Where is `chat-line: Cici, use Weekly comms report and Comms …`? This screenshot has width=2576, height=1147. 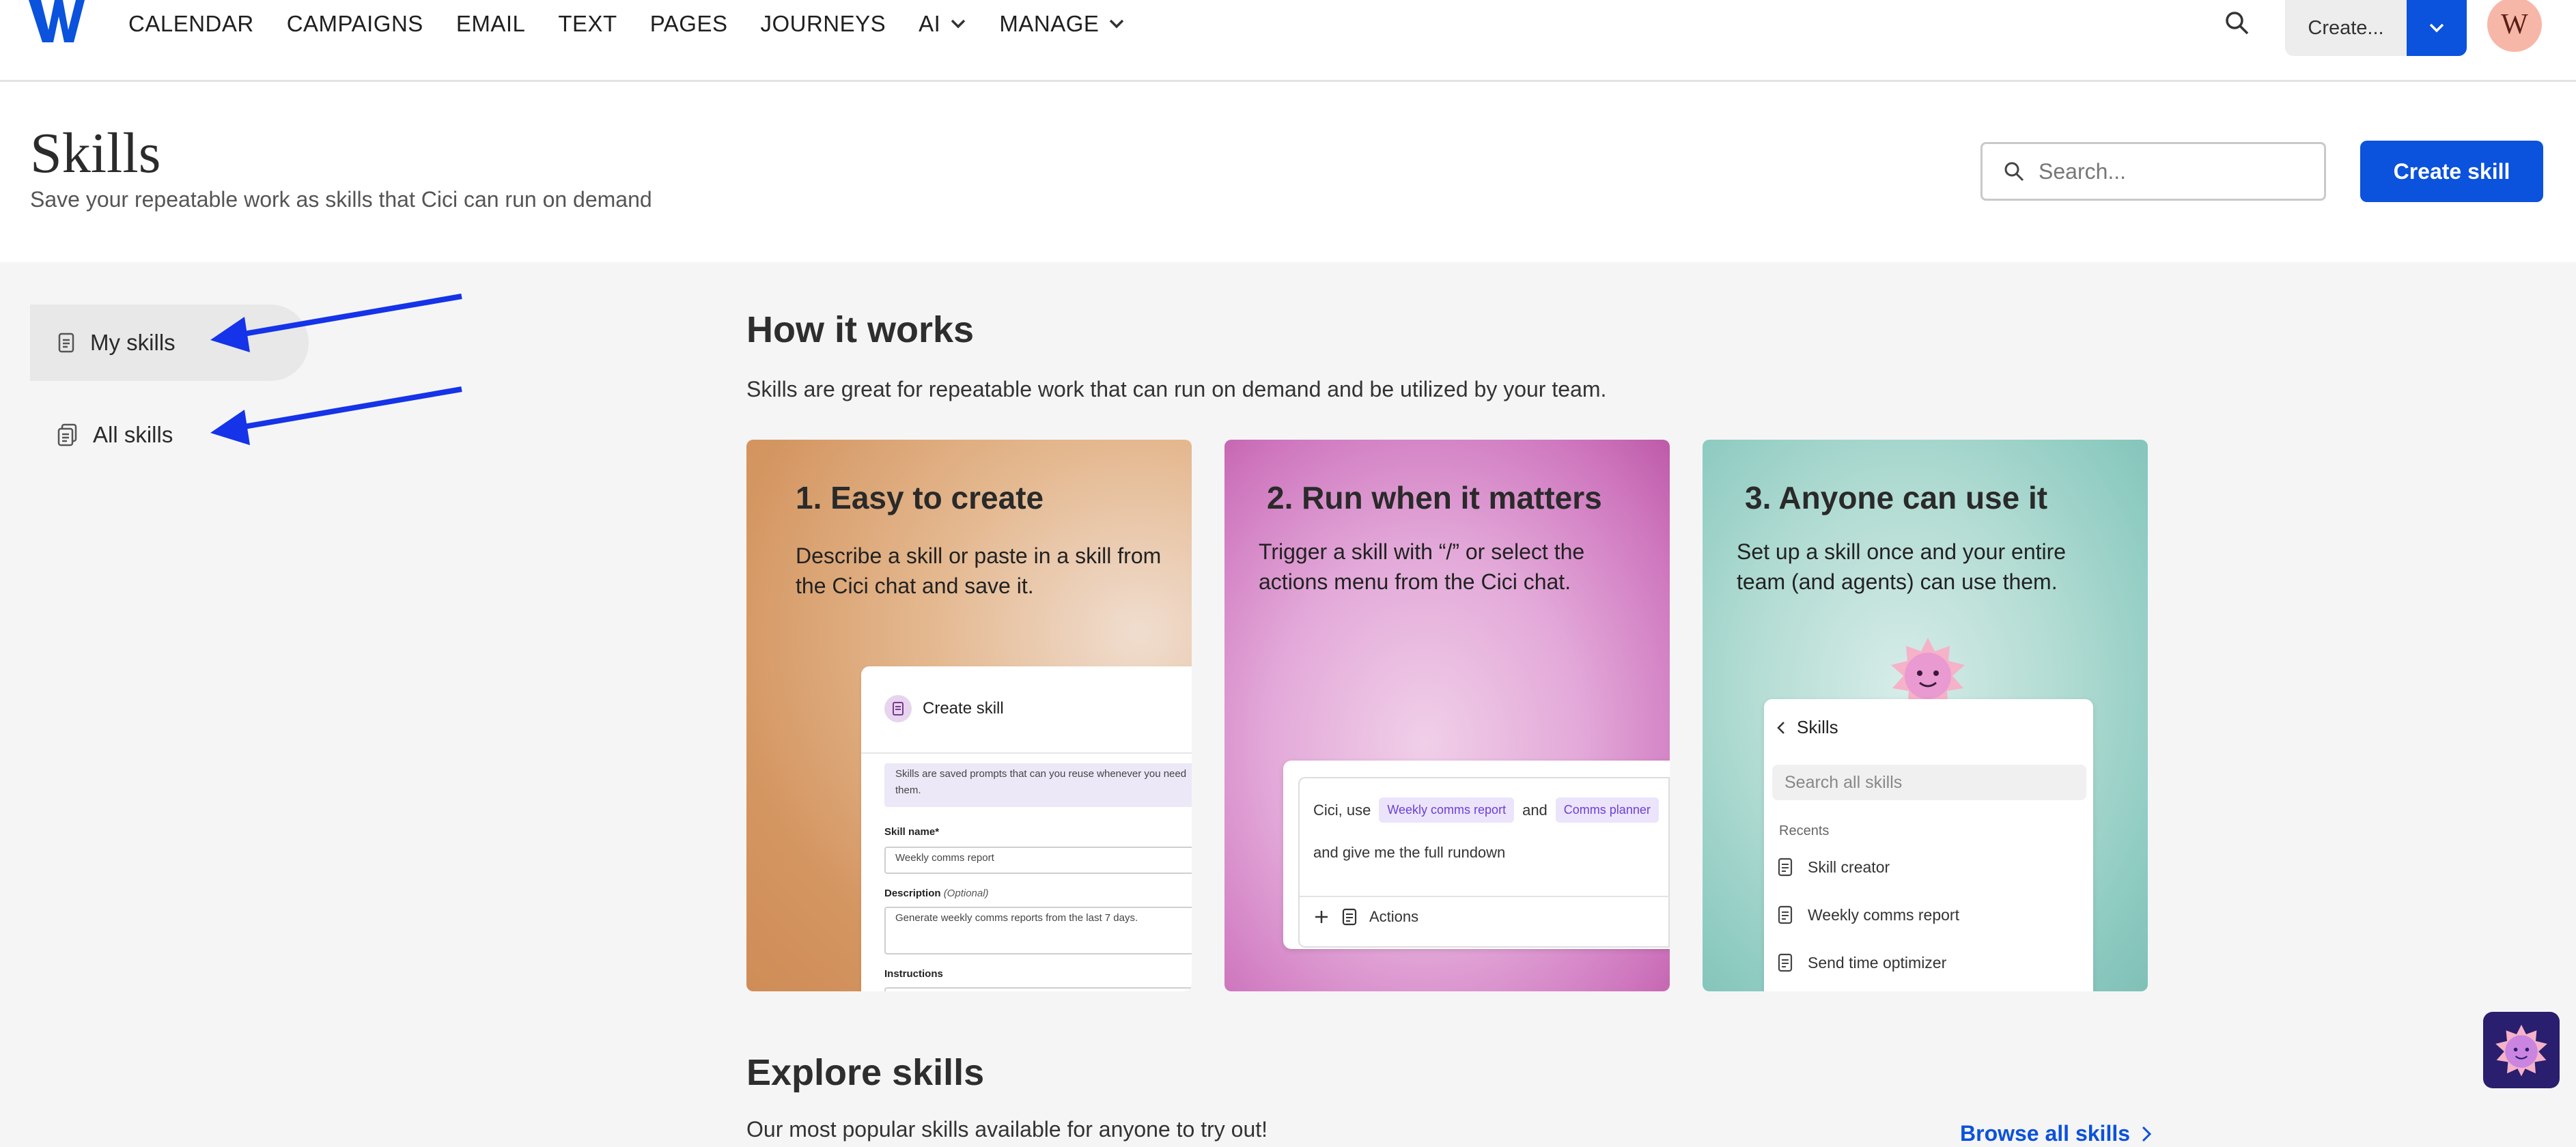
chat-line: Cici, use Weekly comms report and Comms … is located at coordinates (1486, 810).